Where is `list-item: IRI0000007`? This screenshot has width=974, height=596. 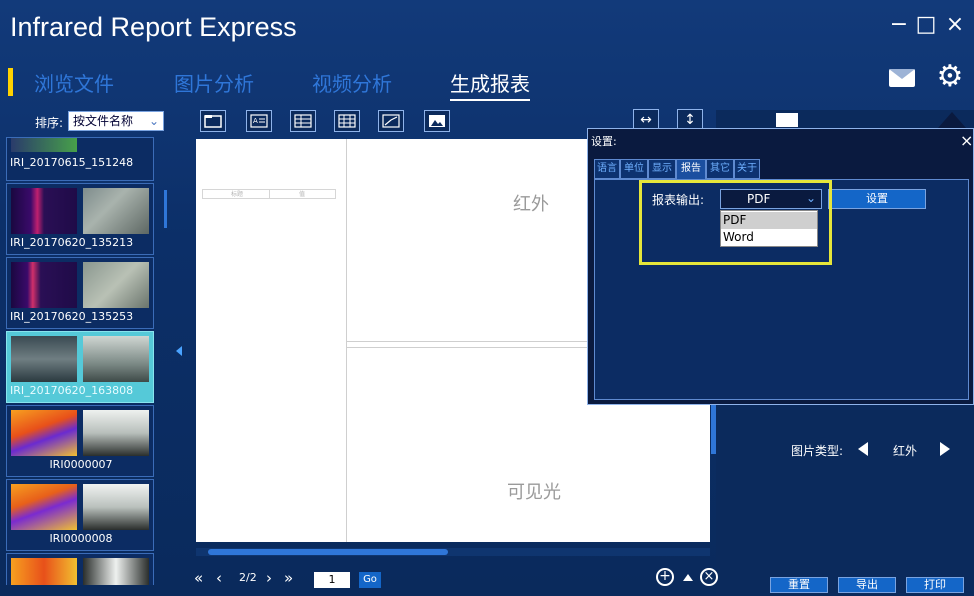 list-item: IRI0000007 is located at coordinates (80, 441).